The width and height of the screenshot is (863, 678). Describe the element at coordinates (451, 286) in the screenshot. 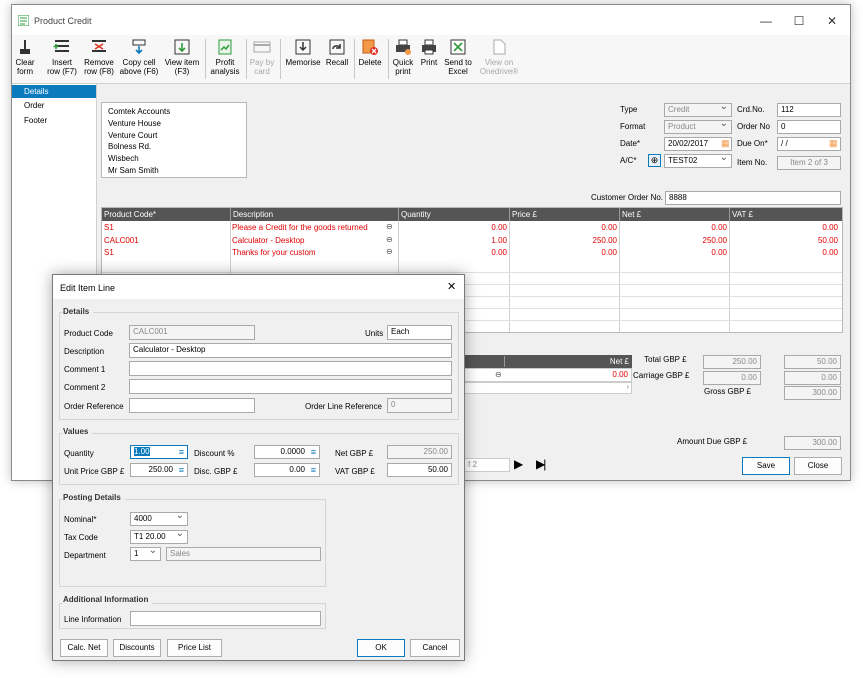

I see `dialog-close-icon: ✕` at that location.